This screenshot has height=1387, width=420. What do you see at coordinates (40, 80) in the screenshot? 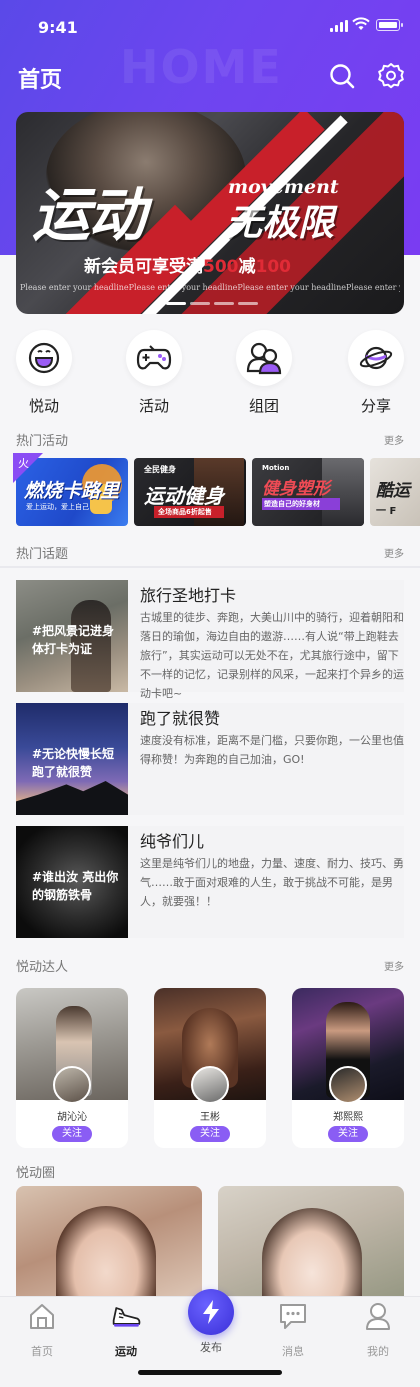
I see `page-title: 首页` at bounding box center [40, 80].